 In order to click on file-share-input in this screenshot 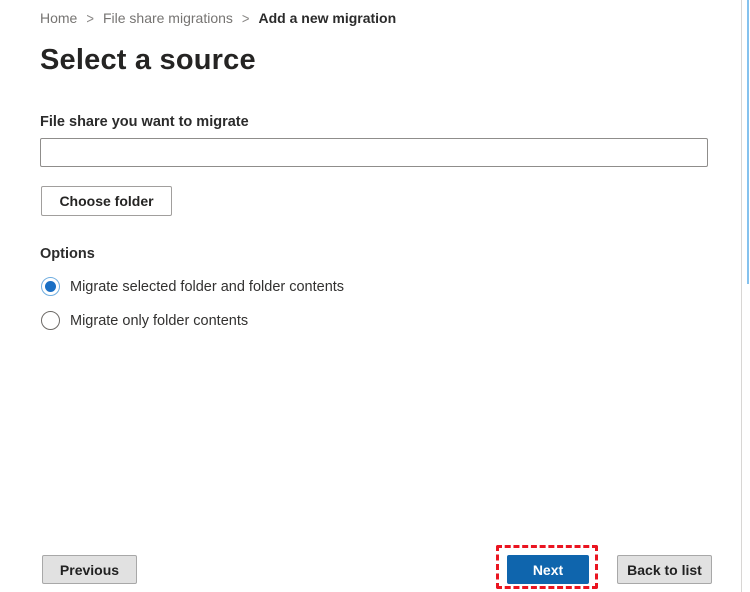, I will do `click(374, 152)`.